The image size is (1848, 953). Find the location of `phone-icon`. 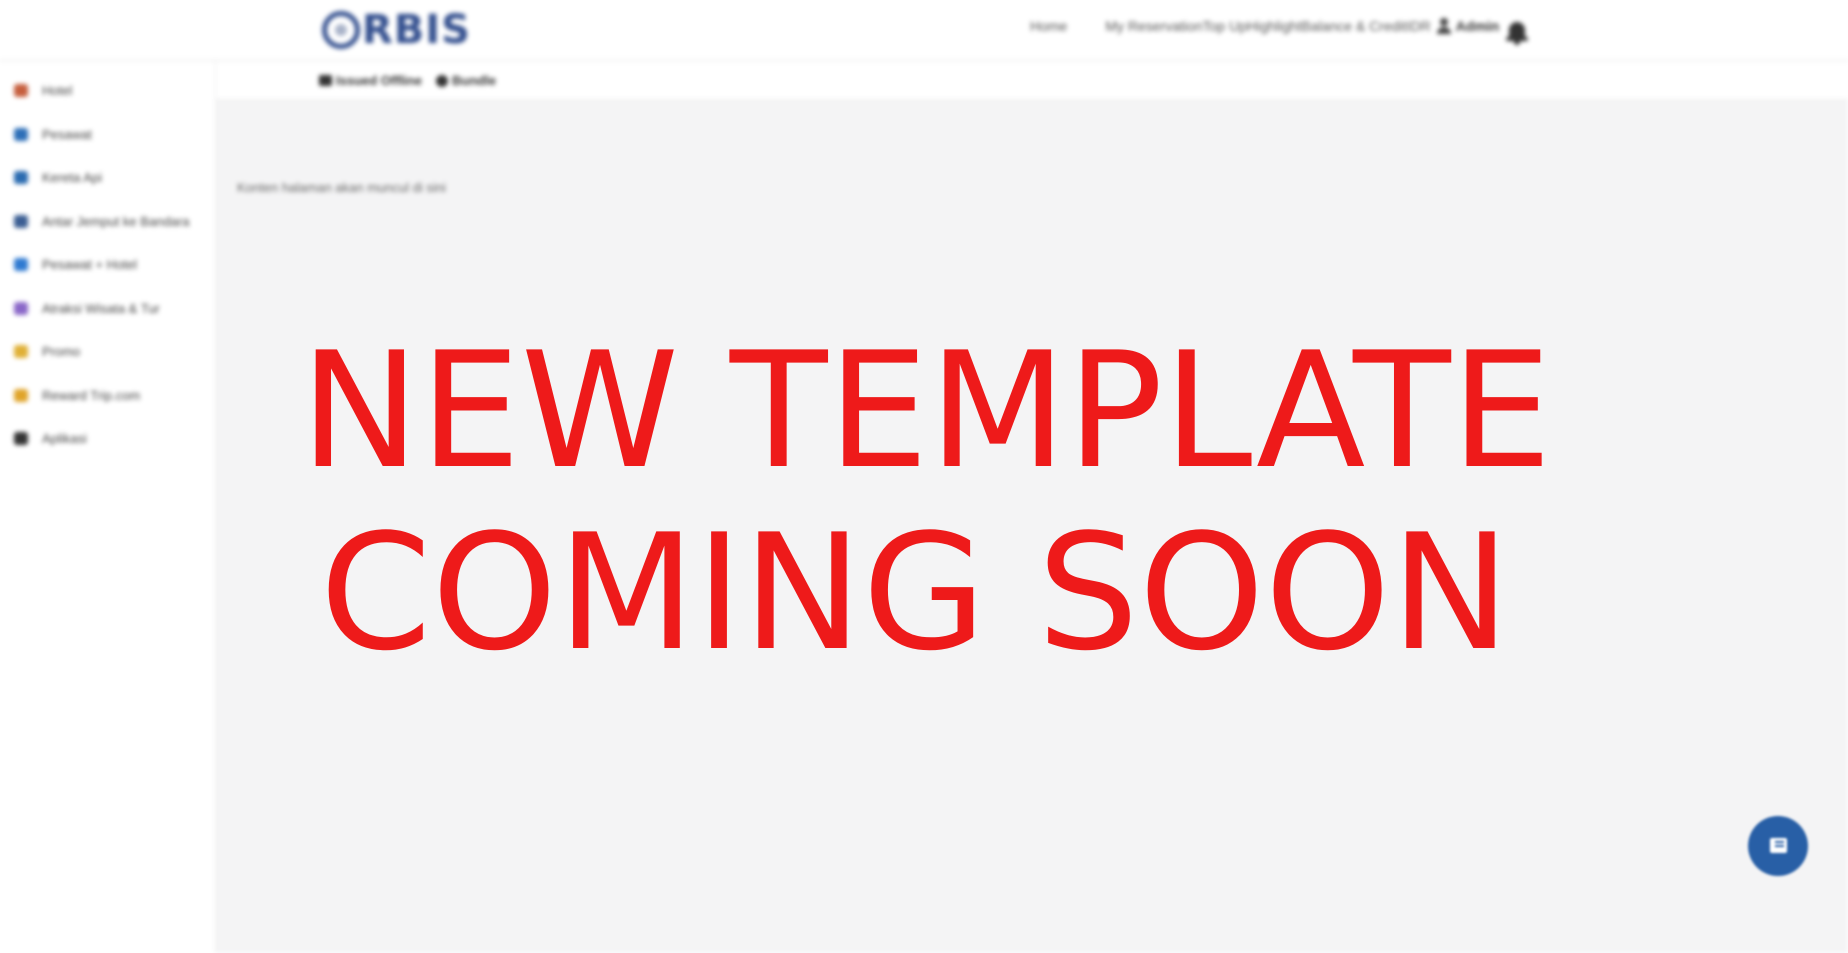

phone-icon is located at coordinates (21, 438).